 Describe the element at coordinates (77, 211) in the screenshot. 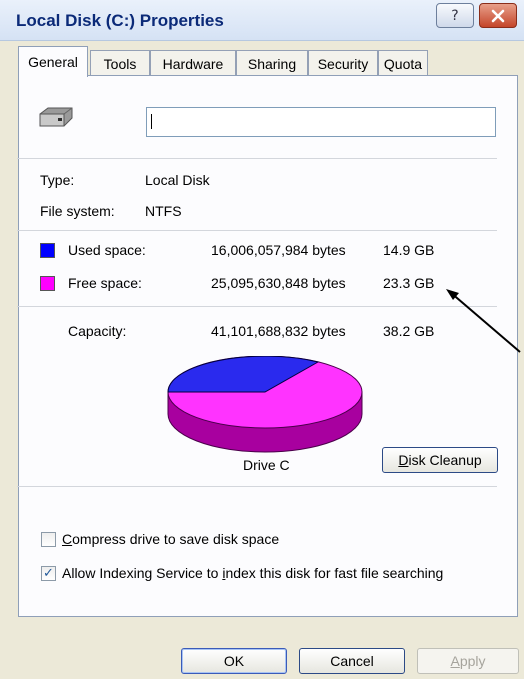

I see `file-system-label: File system:` at that location.